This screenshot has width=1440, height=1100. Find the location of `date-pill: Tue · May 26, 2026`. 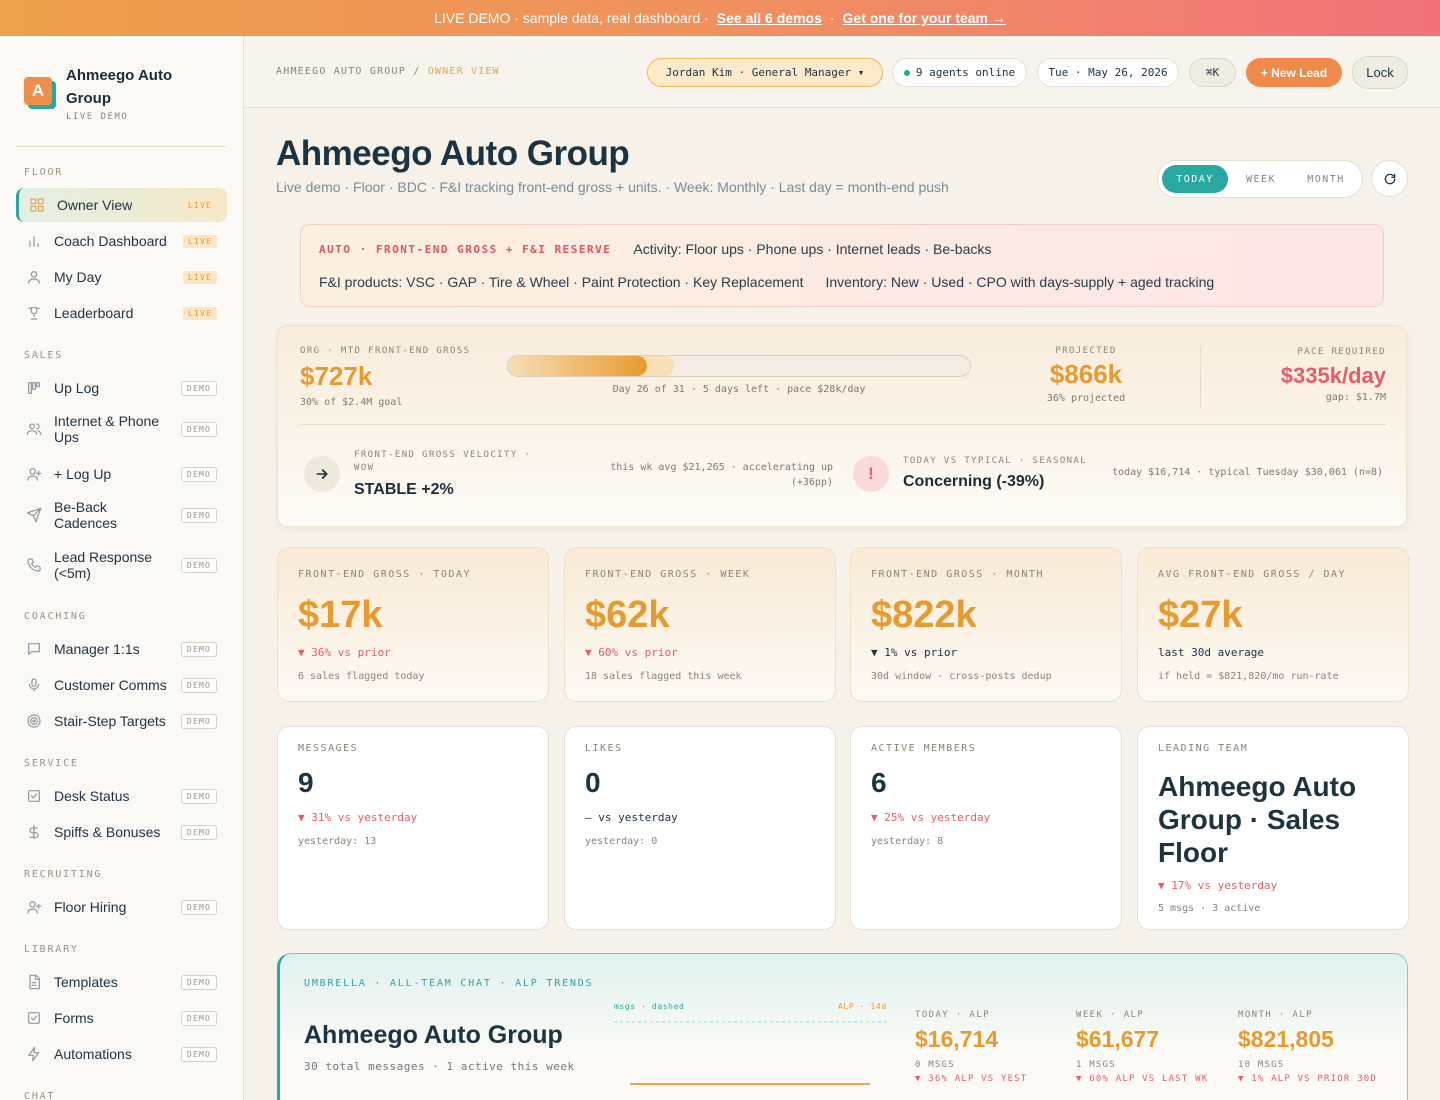

date-pill: Tue · May 26, 2026 is located at coordinates (1108, 72).